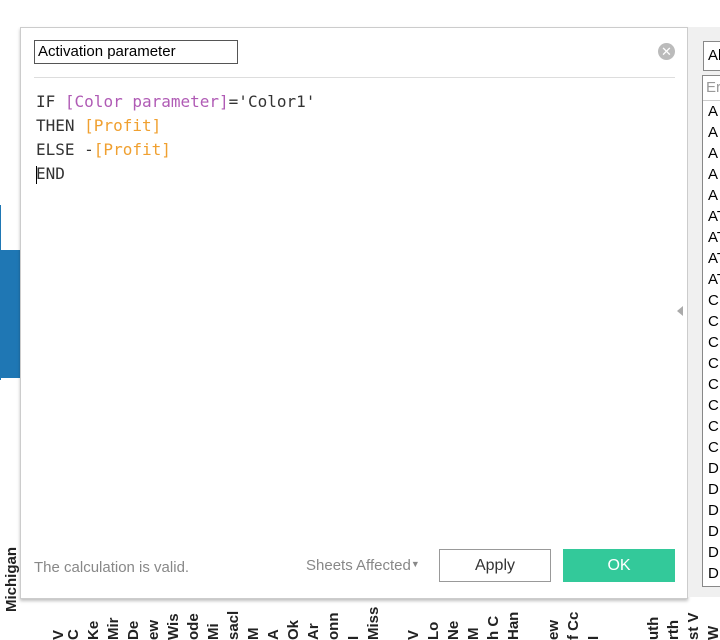 The image size is (720, 640). I want to click on axis-label: uth, so click(653, 628).